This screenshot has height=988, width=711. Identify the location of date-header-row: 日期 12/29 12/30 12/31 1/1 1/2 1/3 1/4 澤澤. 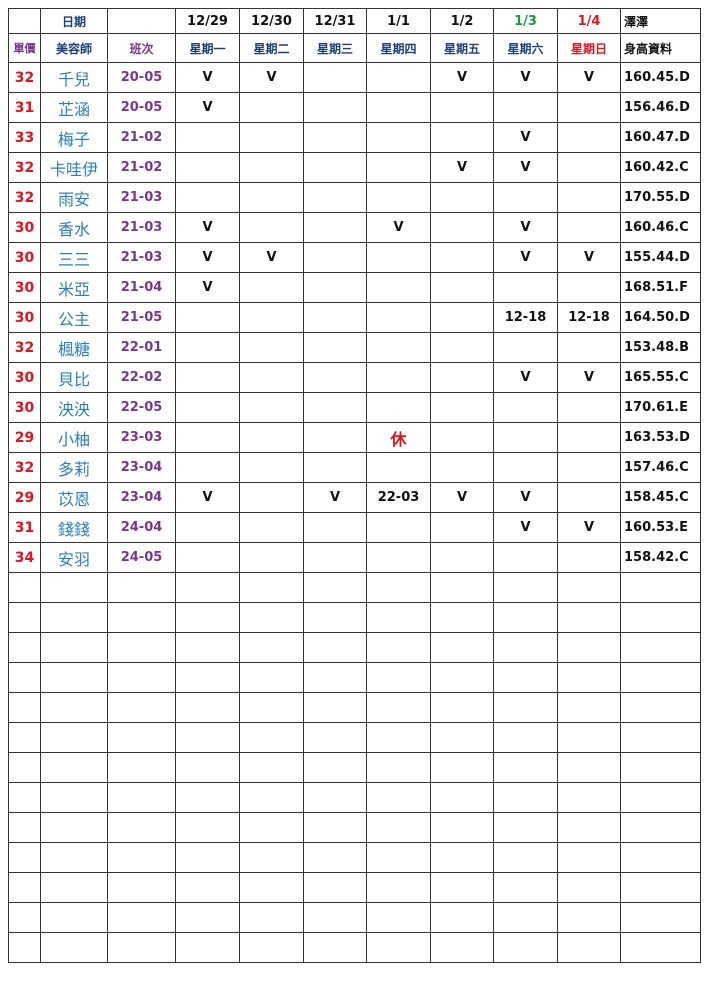
(354, 21).